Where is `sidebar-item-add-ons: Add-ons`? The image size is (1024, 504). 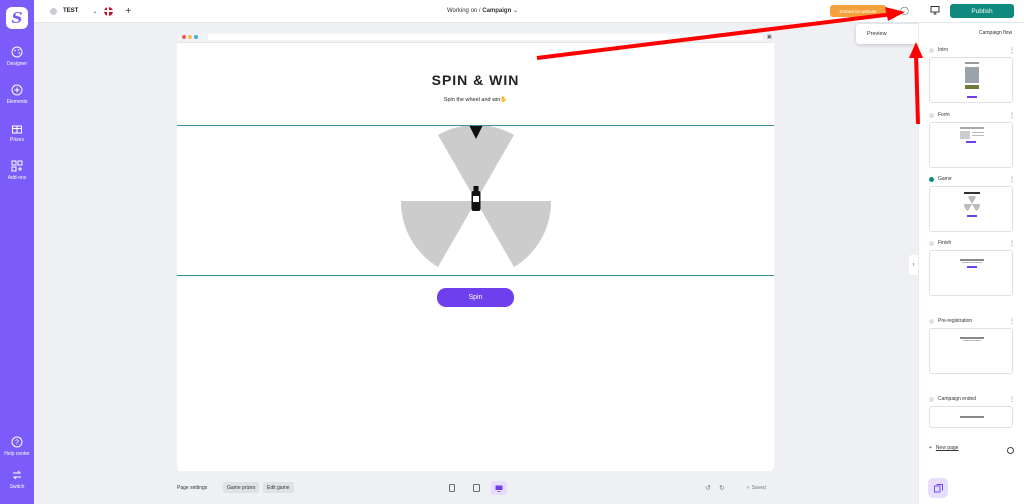
sidebar-item-add-ons: Add-ons is located at coordinates (17, 170).